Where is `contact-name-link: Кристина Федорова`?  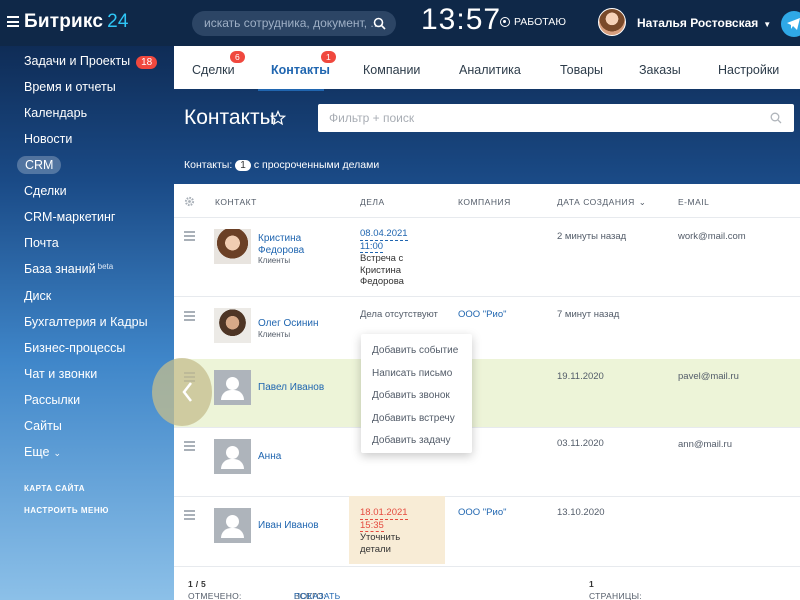 contact-name-link: Кристина Федорова is located at coordinates (281, 245).